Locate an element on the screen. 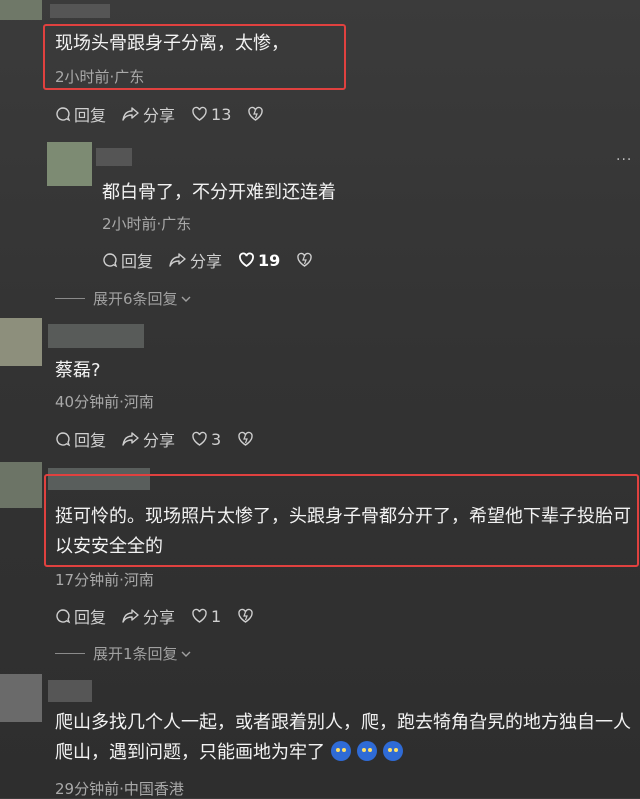 The width and height of the screenshot is (640, 799). like-count: 1 is located at coordinates (216, 616).